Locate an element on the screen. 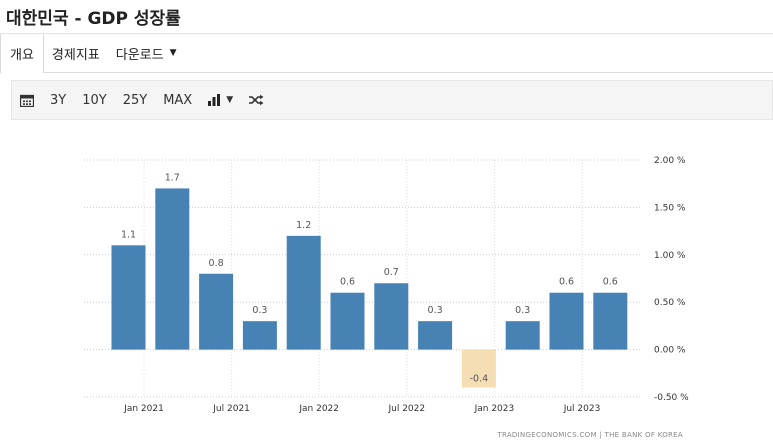 The image size is (773, 448). y-tick-label: 0.00 % is located at coordinates (670, 351).